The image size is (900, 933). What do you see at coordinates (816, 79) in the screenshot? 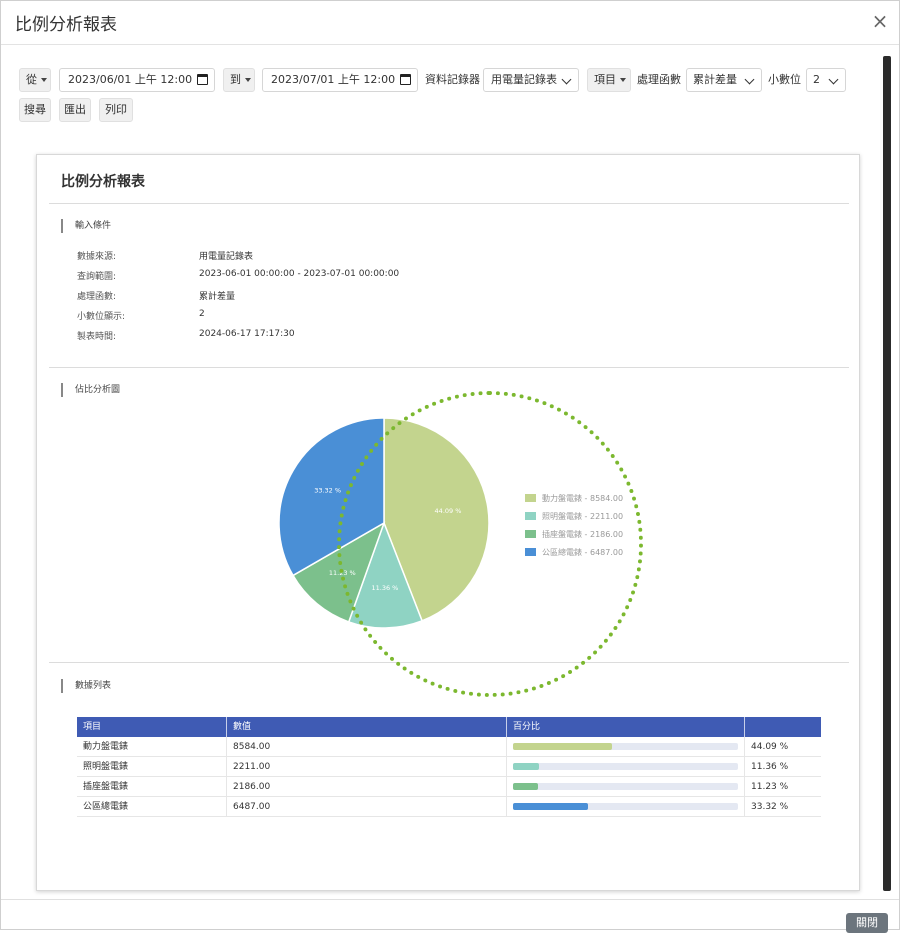
I see `decimal-value: 2` at bounding box center [816, 79].